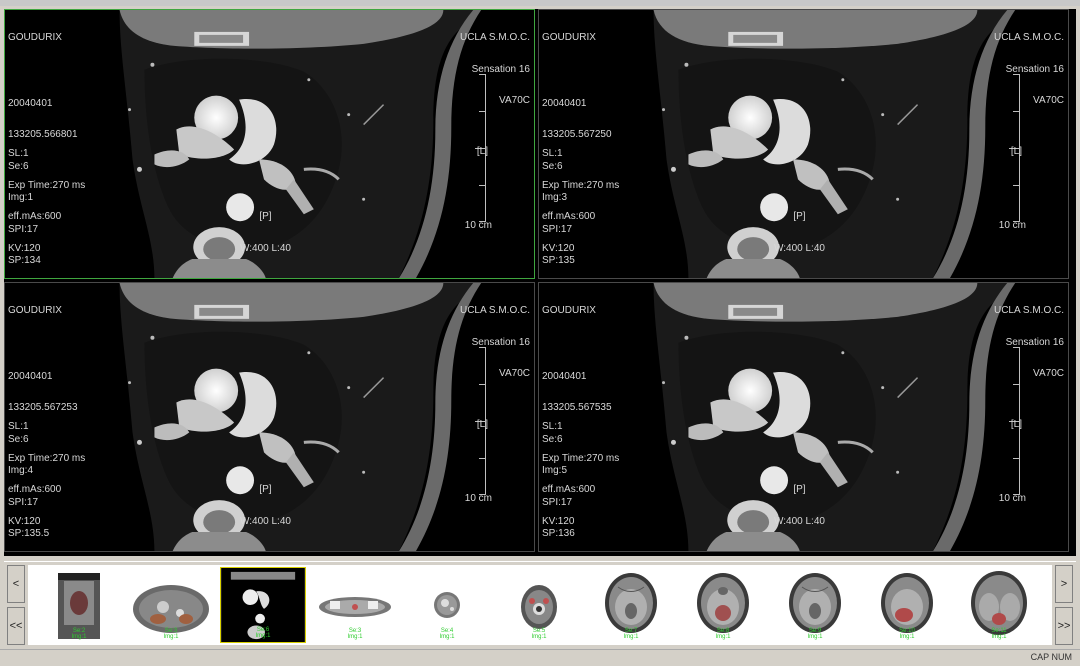 Image resolution: width=1080 pixels, height=666 pixels. I want to click on series-thumbnail: Se:11 Img:1, so click(999, 605).